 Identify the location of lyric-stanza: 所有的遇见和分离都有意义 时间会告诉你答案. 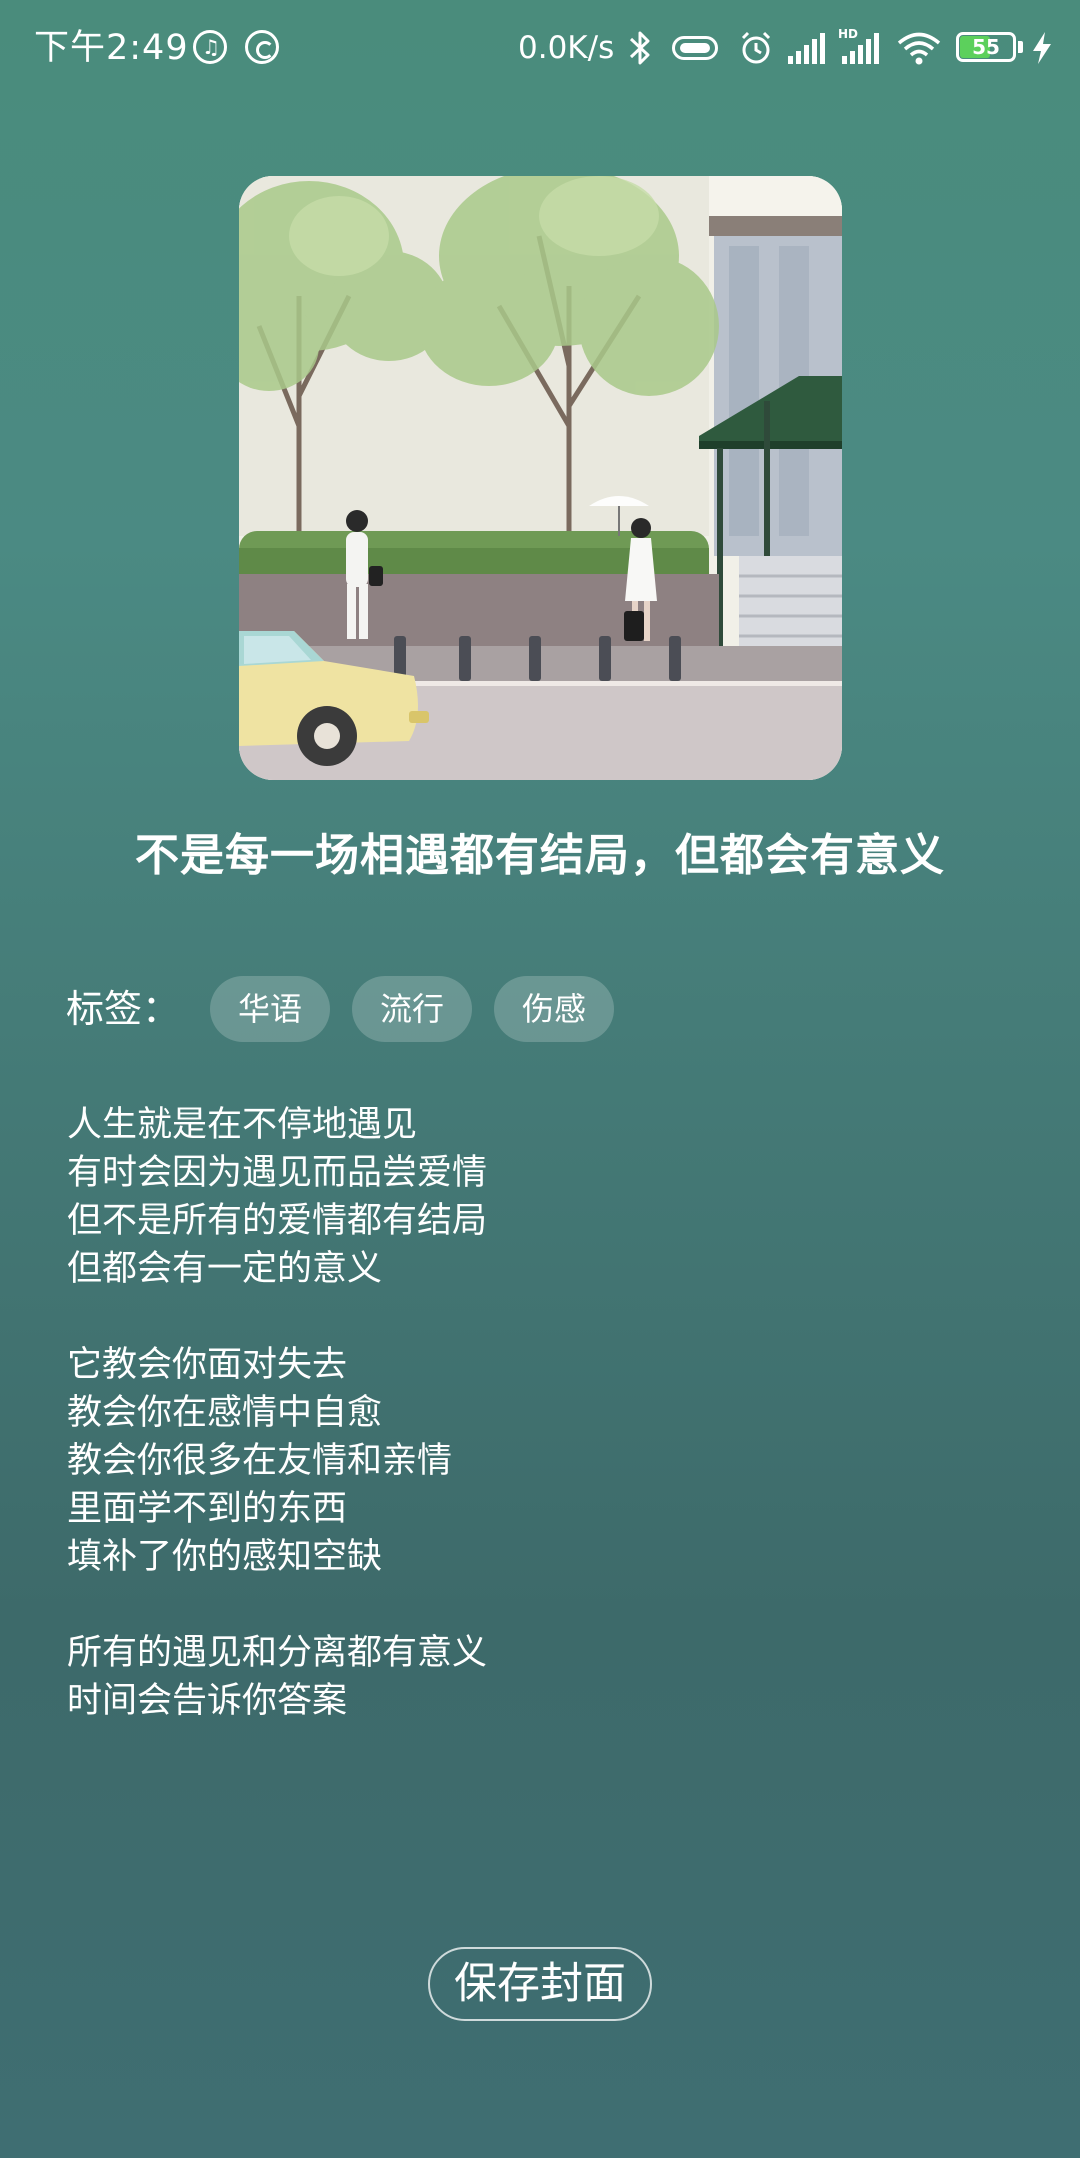
(517, 1677).